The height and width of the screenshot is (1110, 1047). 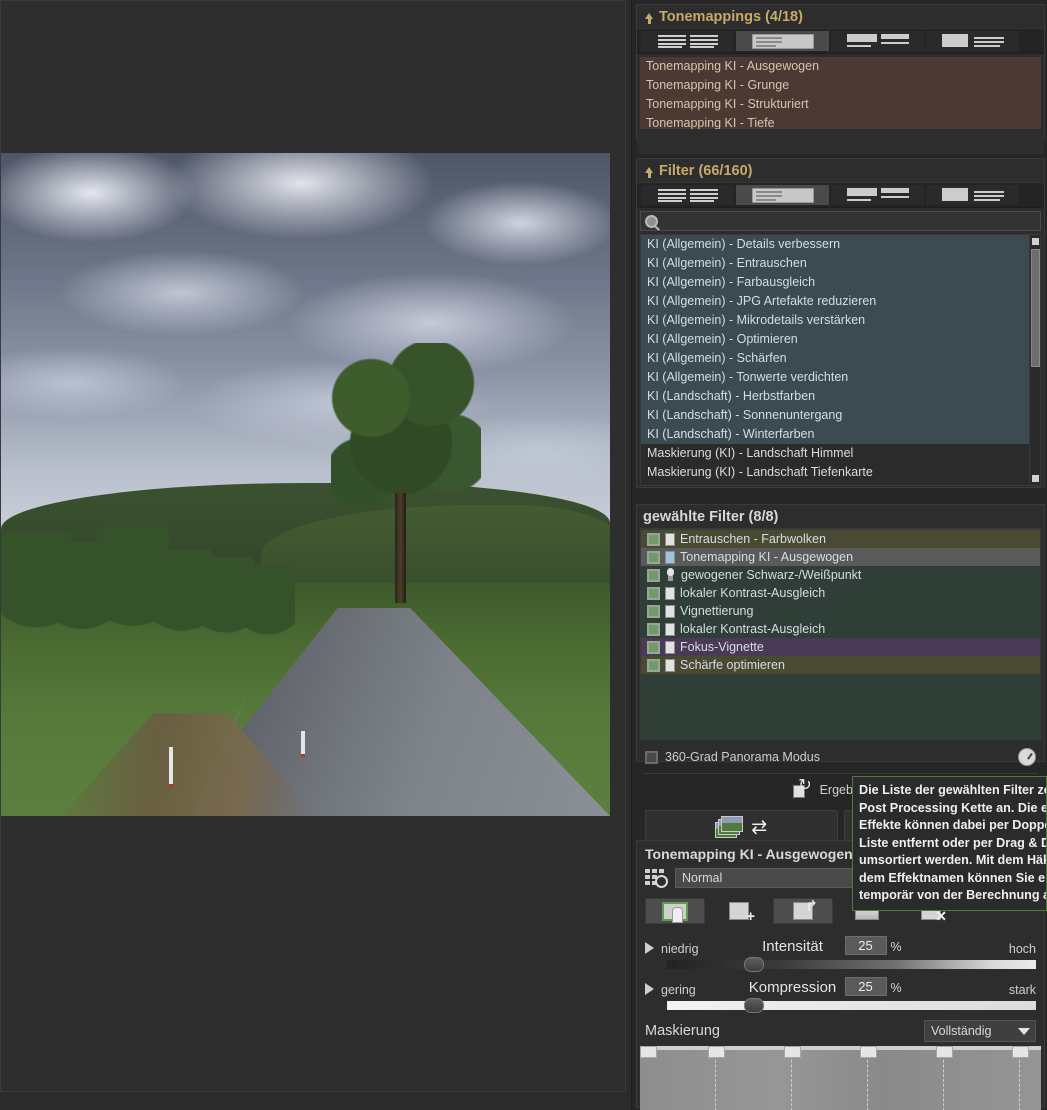 What do you see at coordinates (840, 434) in the screenshot?
I see `list-item: KI (Landschaft) - Winterfarben` at bounding box center [840, 434].